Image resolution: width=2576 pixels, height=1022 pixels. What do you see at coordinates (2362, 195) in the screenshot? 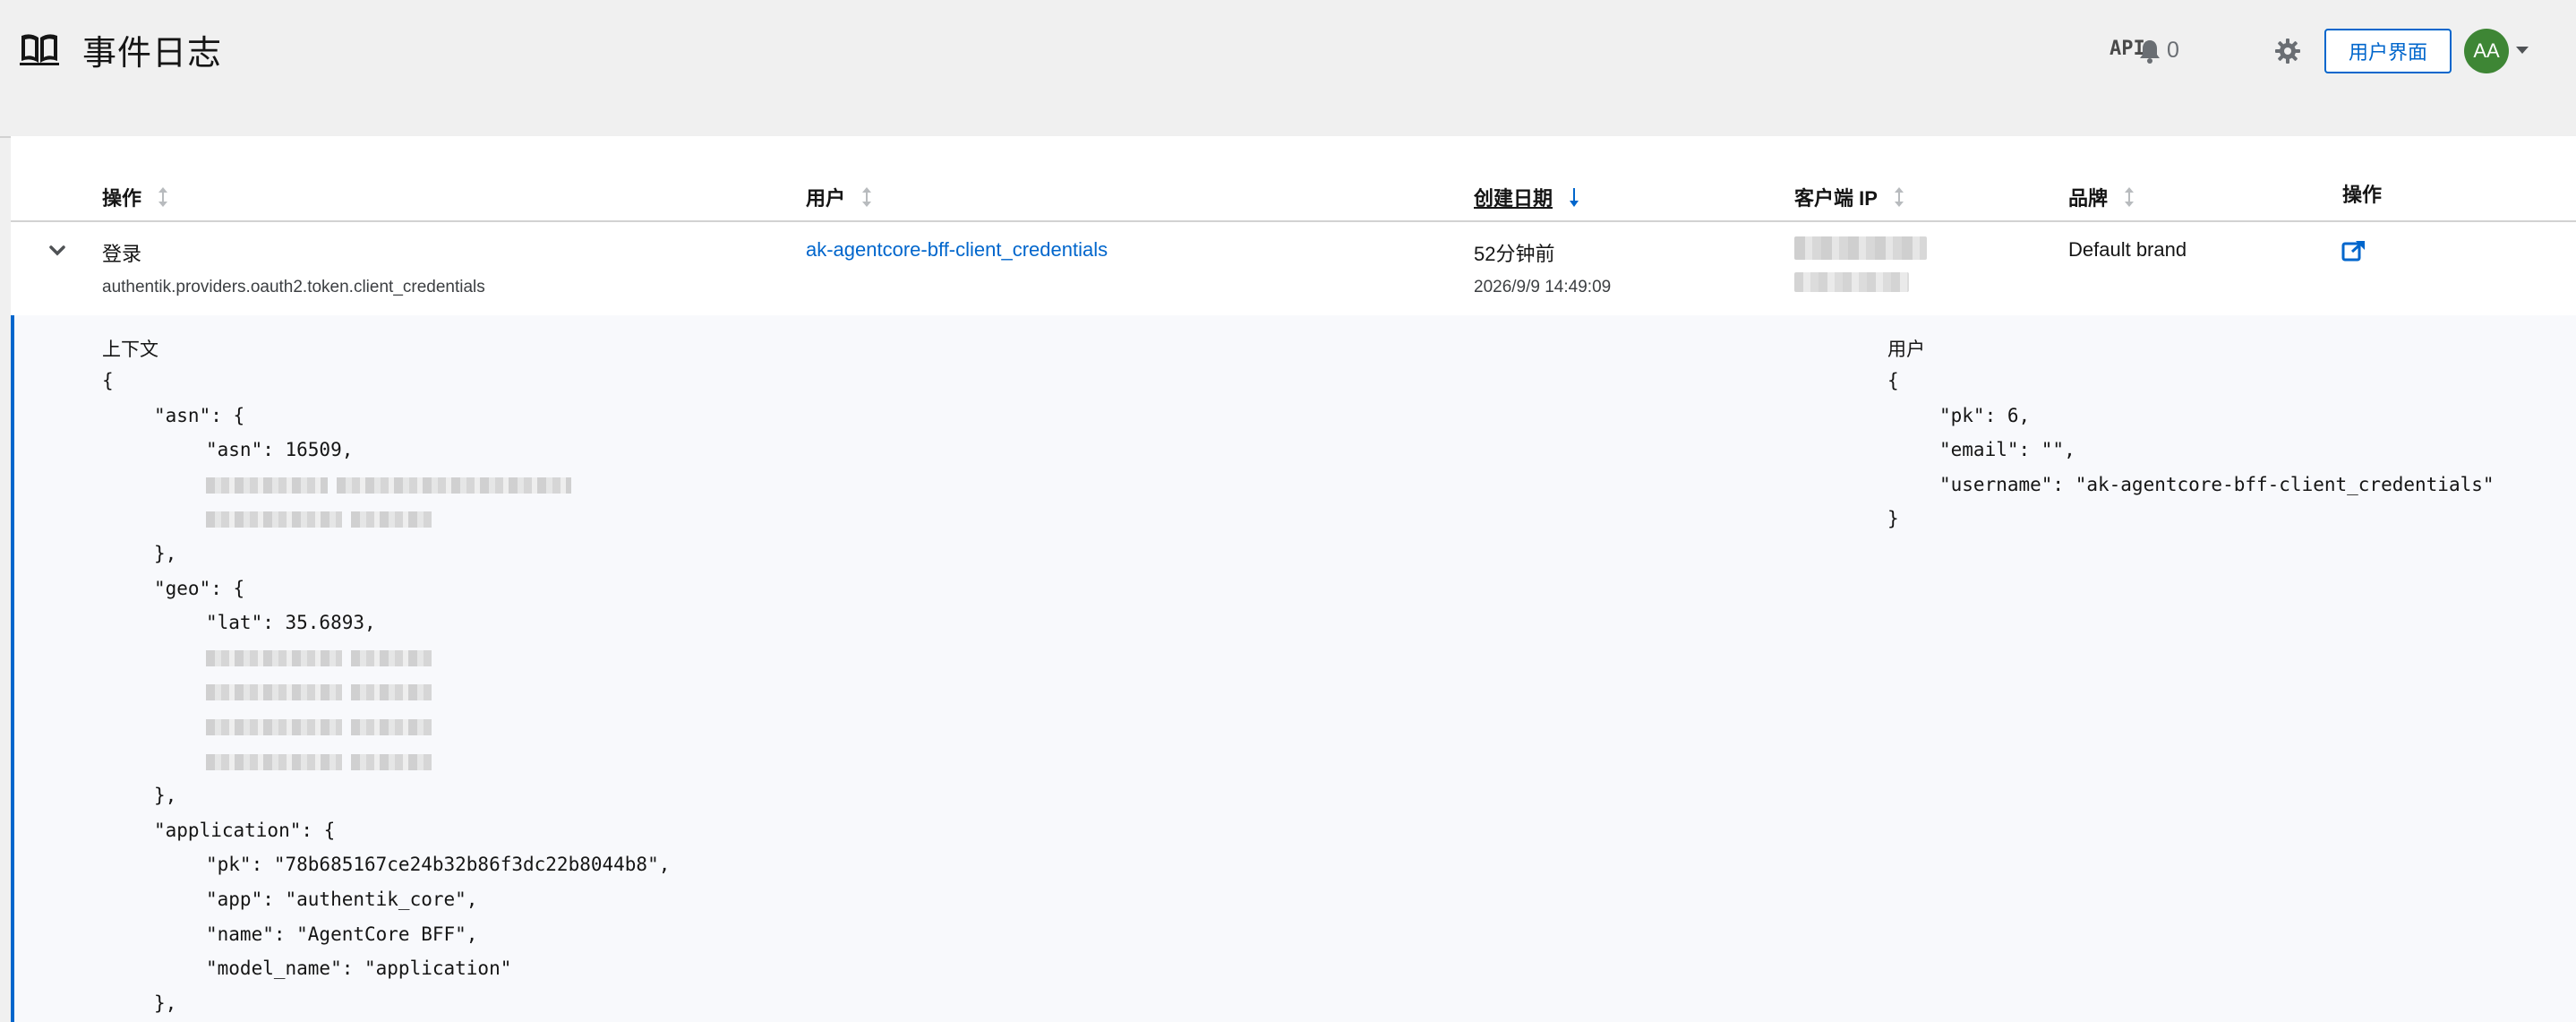
I see `column-header-actions: 操作` at bounding box center [2362, 195].